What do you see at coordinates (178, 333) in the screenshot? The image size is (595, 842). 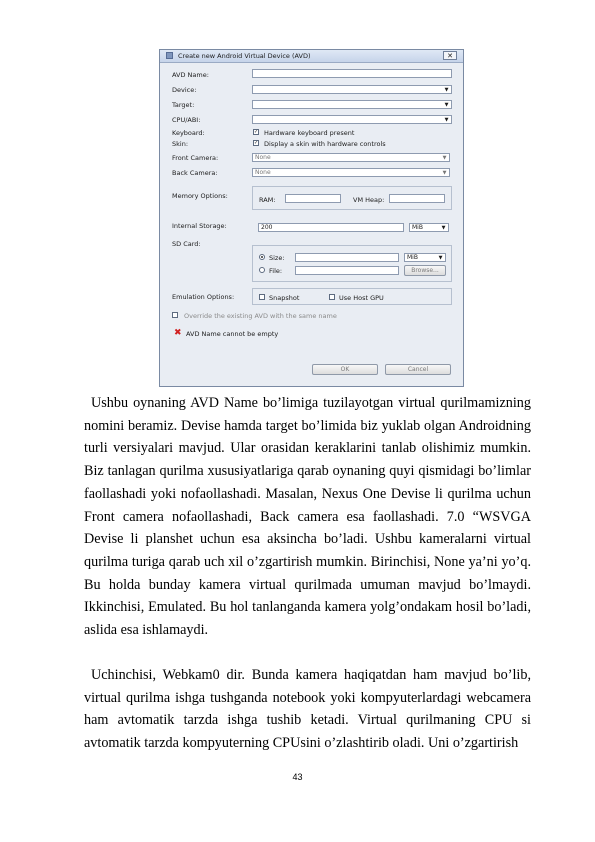 I see `error-icon: ✖` at bounding box center [178, 333].